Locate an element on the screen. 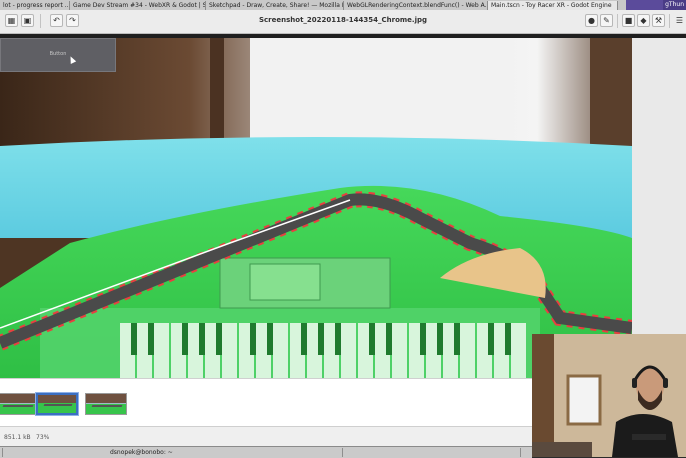 The width and height of the screenshot is (686, 458). cabinet is located at coordinates (611, 93).